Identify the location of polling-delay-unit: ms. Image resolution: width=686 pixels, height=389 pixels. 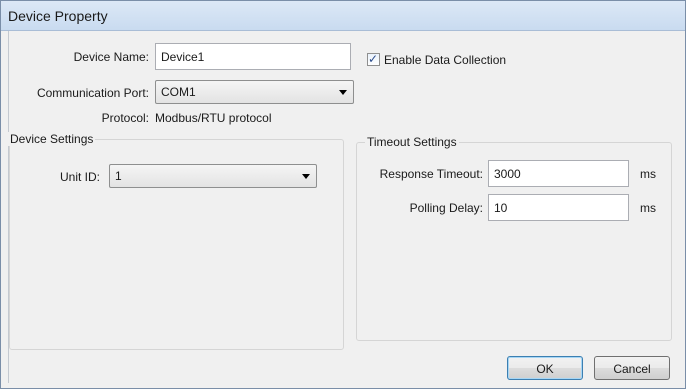
(648, 208).